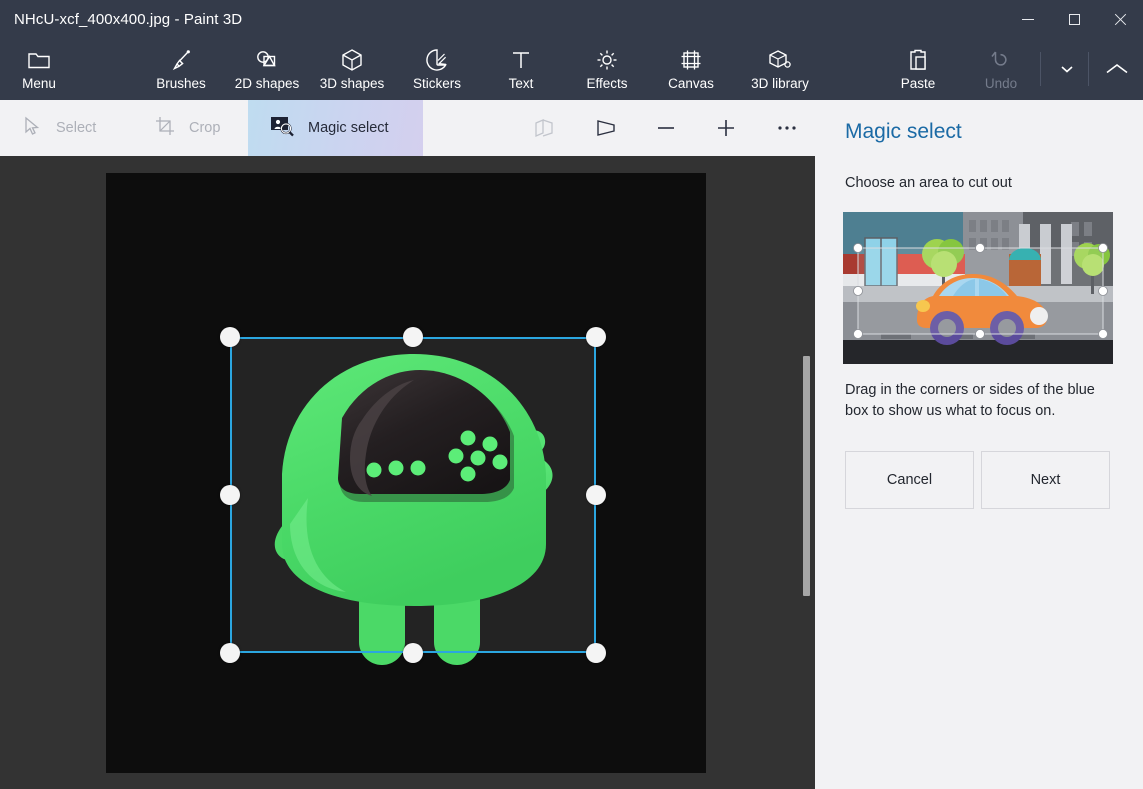 Image resolution: width=1143 pixels, height=789 pixels. I want to click on paste-icon, so click(918, 60).